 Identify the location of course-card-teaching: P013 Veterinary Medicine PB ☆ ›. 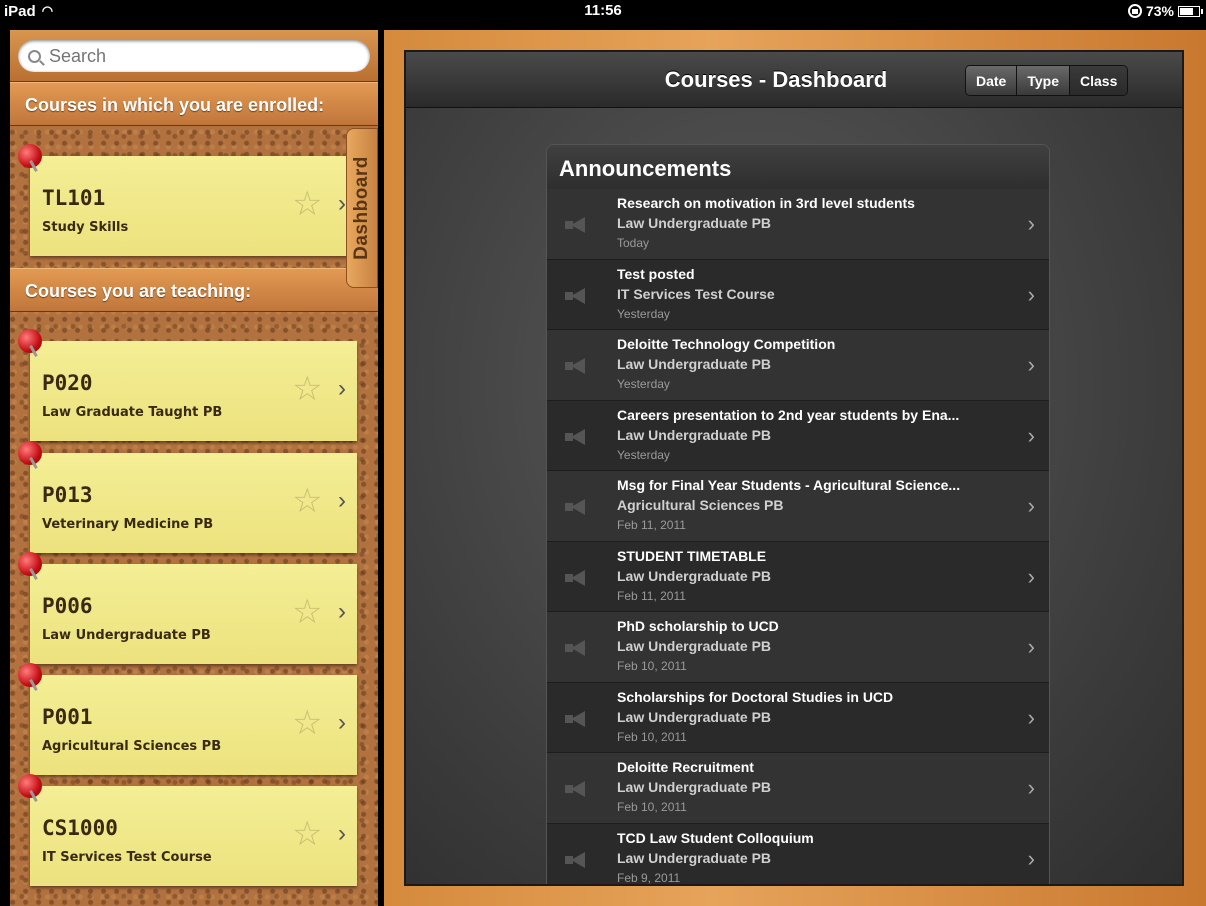
(187, 497).